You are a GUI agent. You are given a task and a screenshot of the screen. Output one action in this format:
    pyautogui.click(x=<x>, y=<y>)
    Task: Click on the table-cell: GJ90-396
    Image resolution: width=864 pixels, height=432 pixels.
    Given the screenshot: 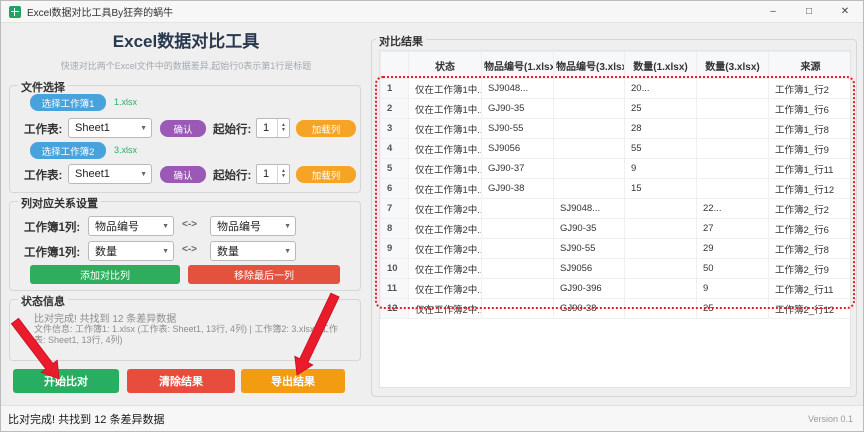 What is the action you would take?
    pyautogui.click(x=589, y=288)
    